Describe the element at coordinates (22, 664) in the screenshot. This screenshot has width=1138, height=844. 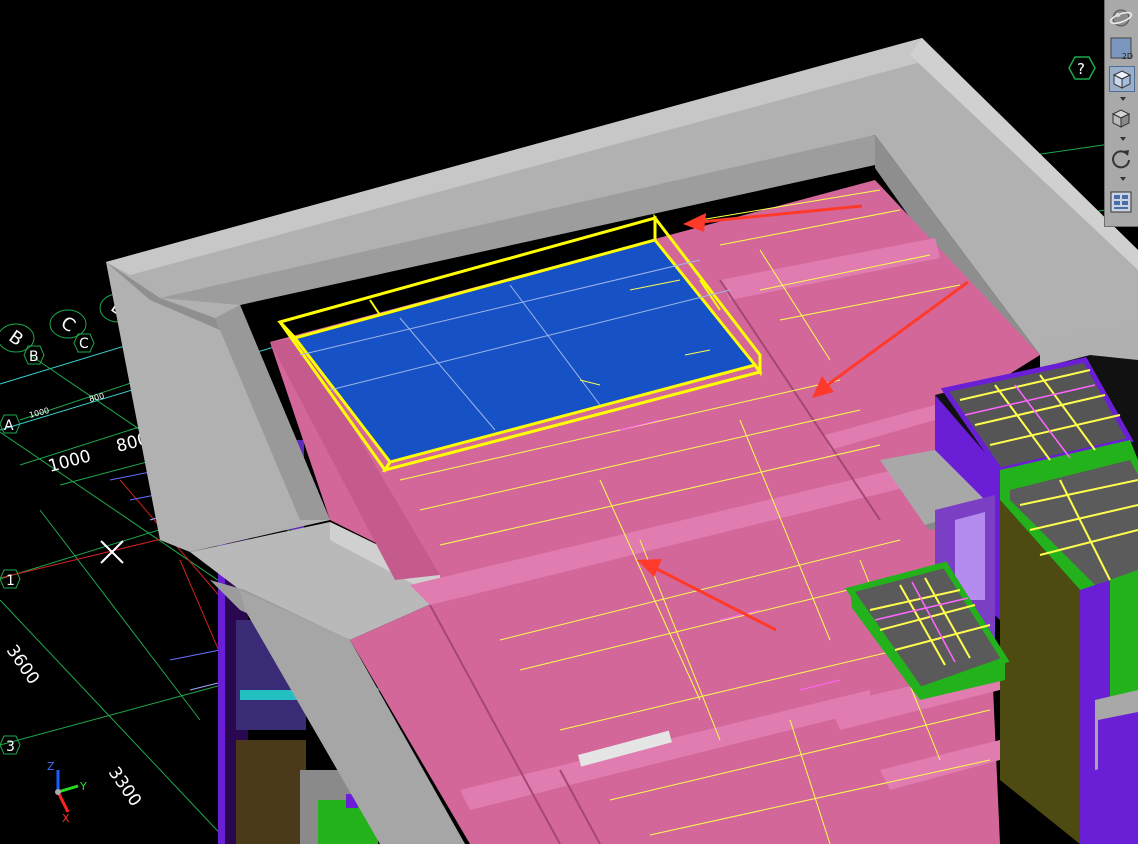
I see `dim-label-3600: 3600` at that location.